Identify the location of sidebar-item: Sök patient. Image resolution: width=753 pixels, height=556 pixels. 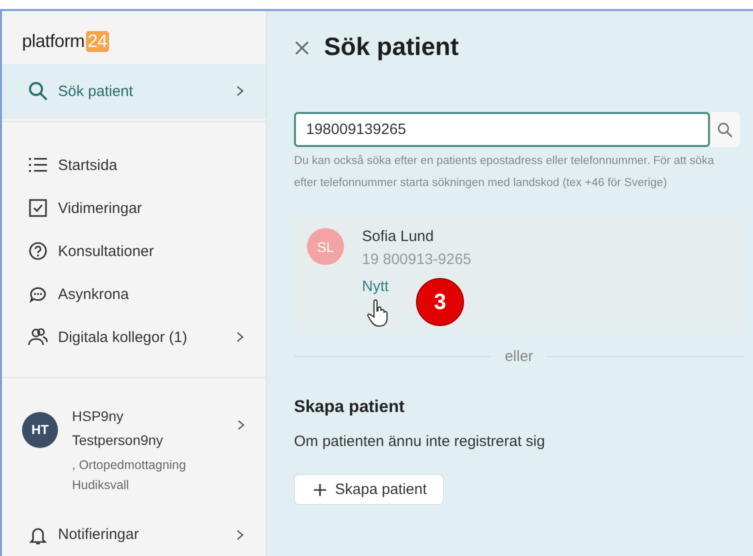
(134, 91).